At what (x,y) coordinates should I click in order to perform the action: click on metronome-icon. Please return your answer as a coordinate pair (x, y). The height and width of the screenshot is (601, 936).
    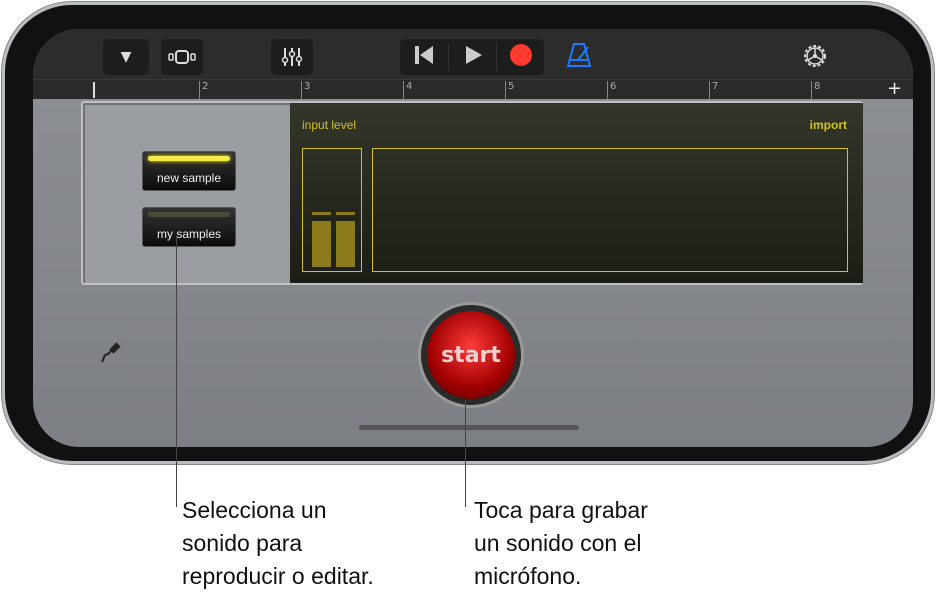
    Looking at the image, I should click on (579, 55).